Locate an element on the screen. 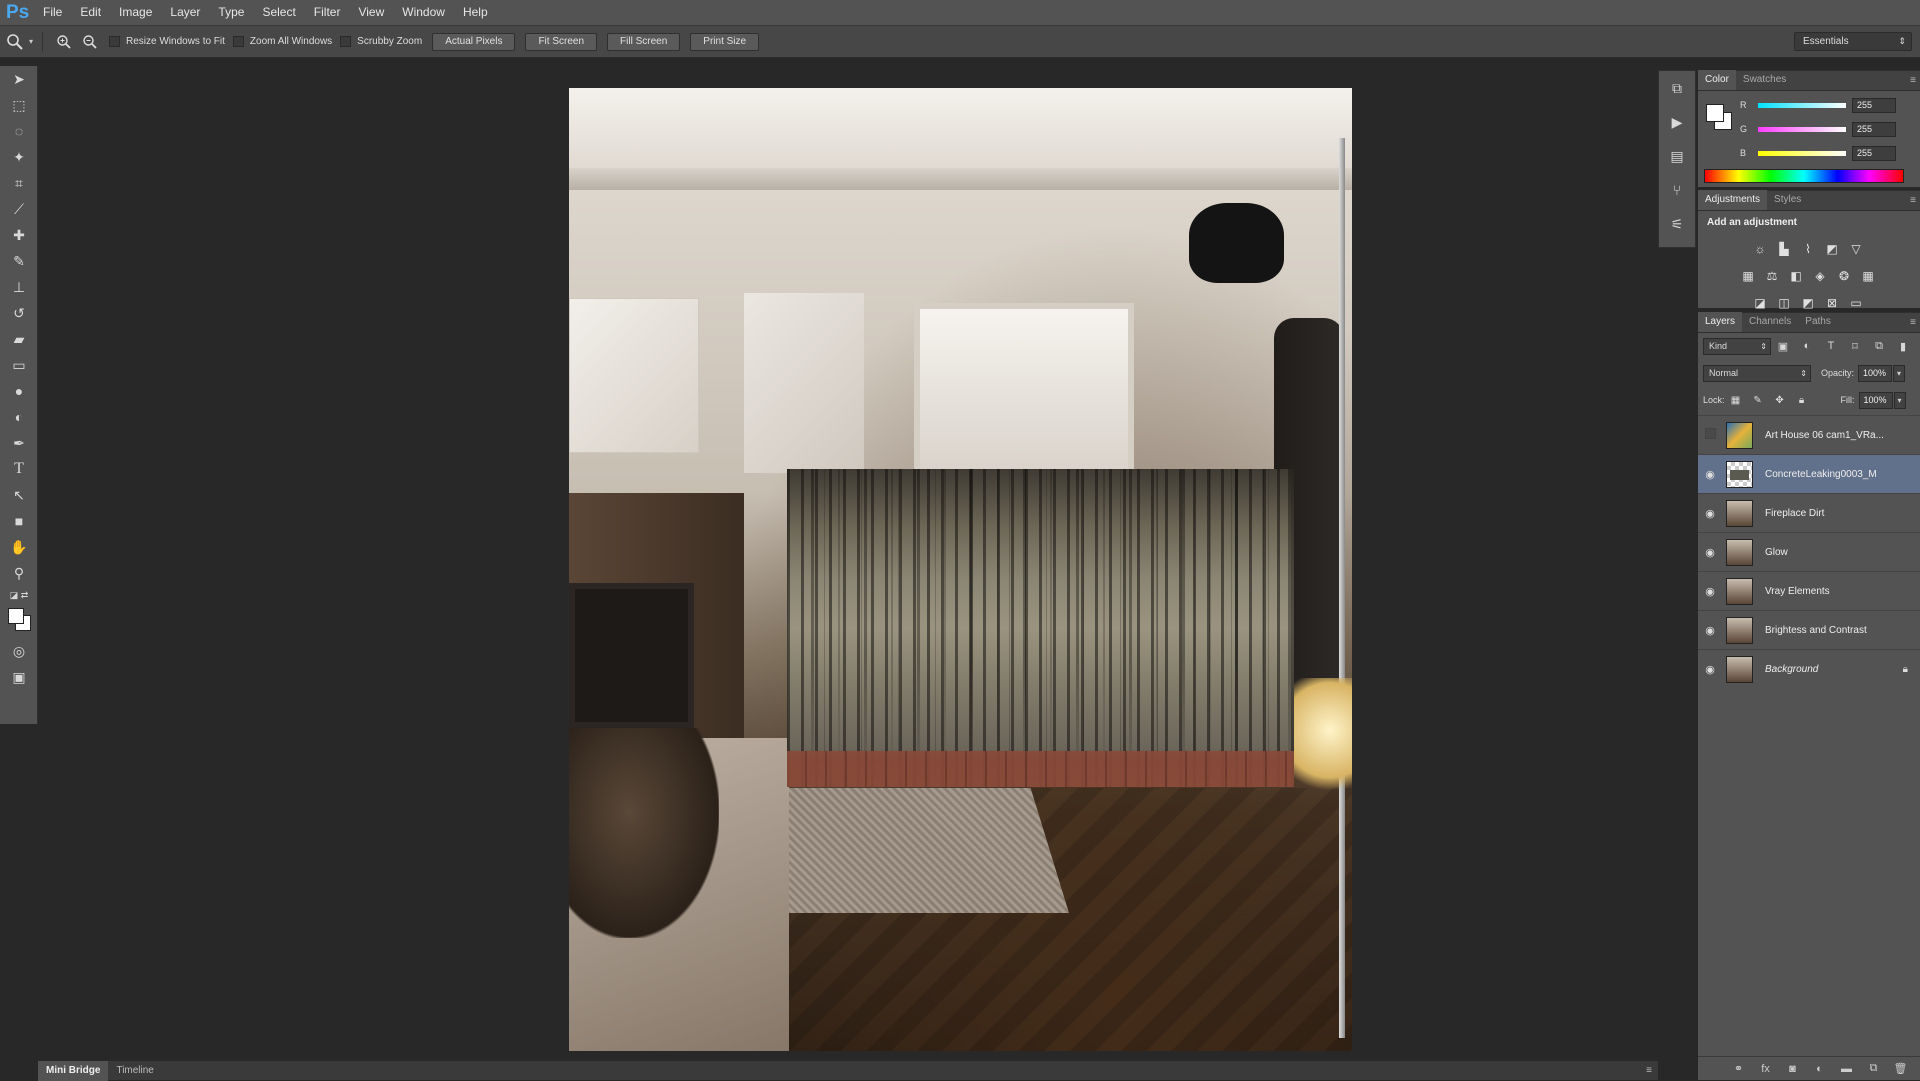 This screenshot has height=1081, width=1920. vibrance-icon: ▽ is located at coordinates (1856, 249).